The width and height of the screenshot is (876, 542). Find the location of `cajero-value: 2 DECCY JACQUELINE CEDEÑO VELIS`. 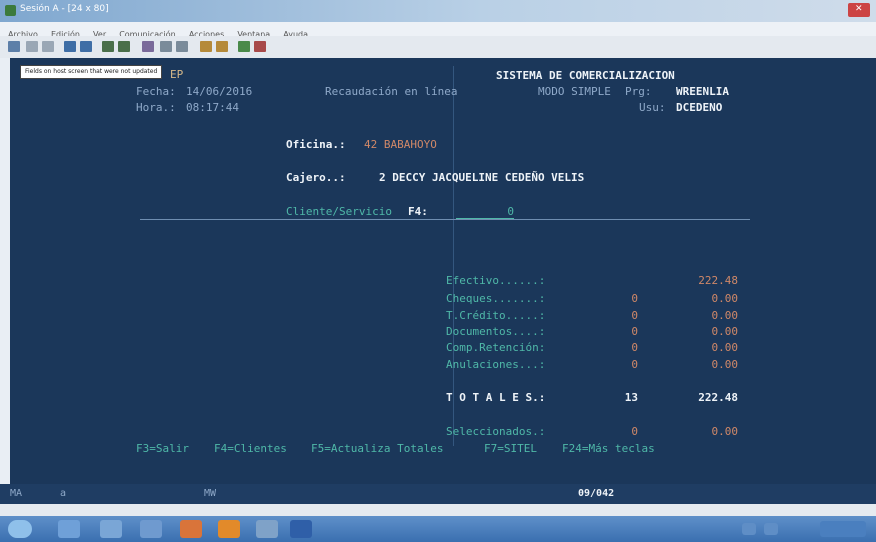

cajero-value: 2 DECCY JACQUELINE CEDEÑO VELIS is located at coordinates (482, 177).